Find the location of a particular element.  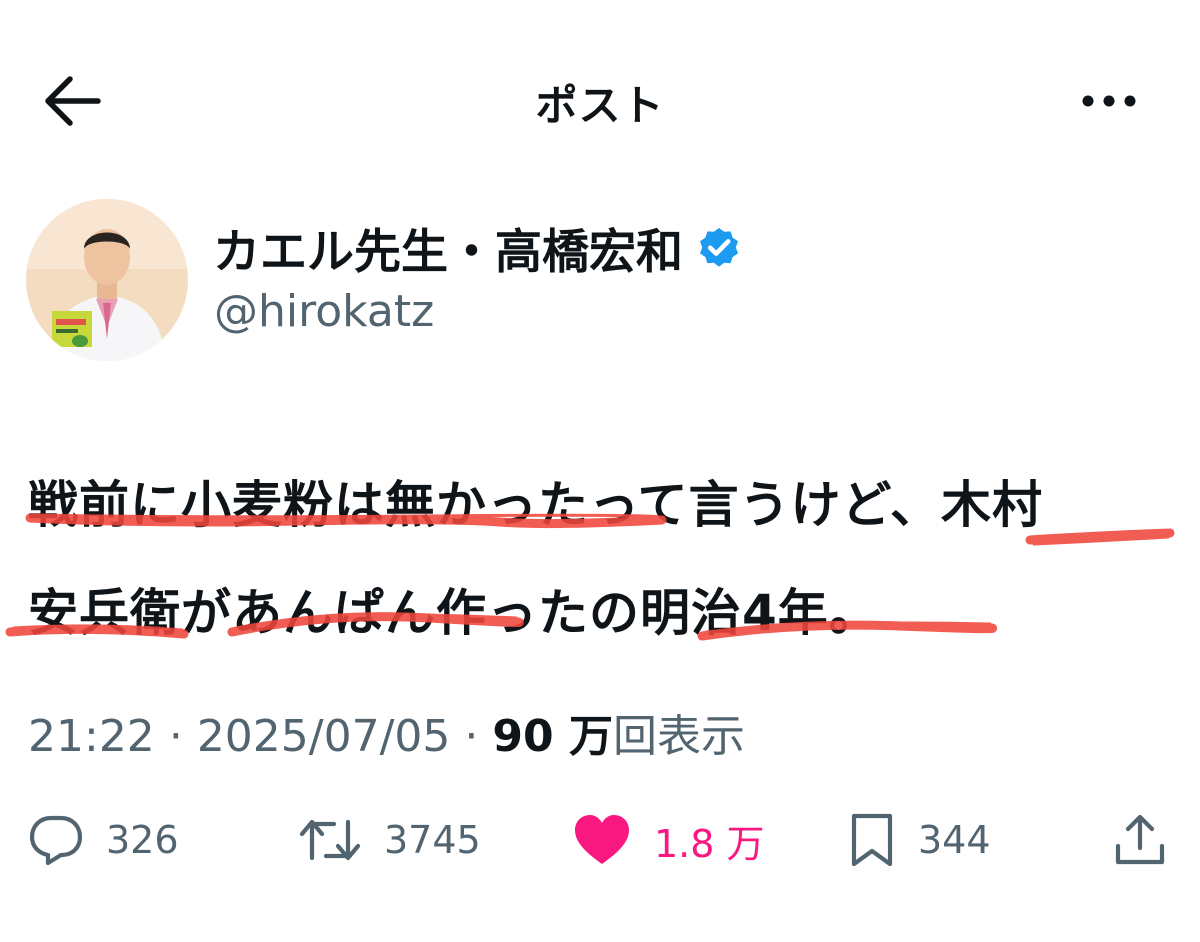

views-count: 90 万 is located at coordinates (552, 736).